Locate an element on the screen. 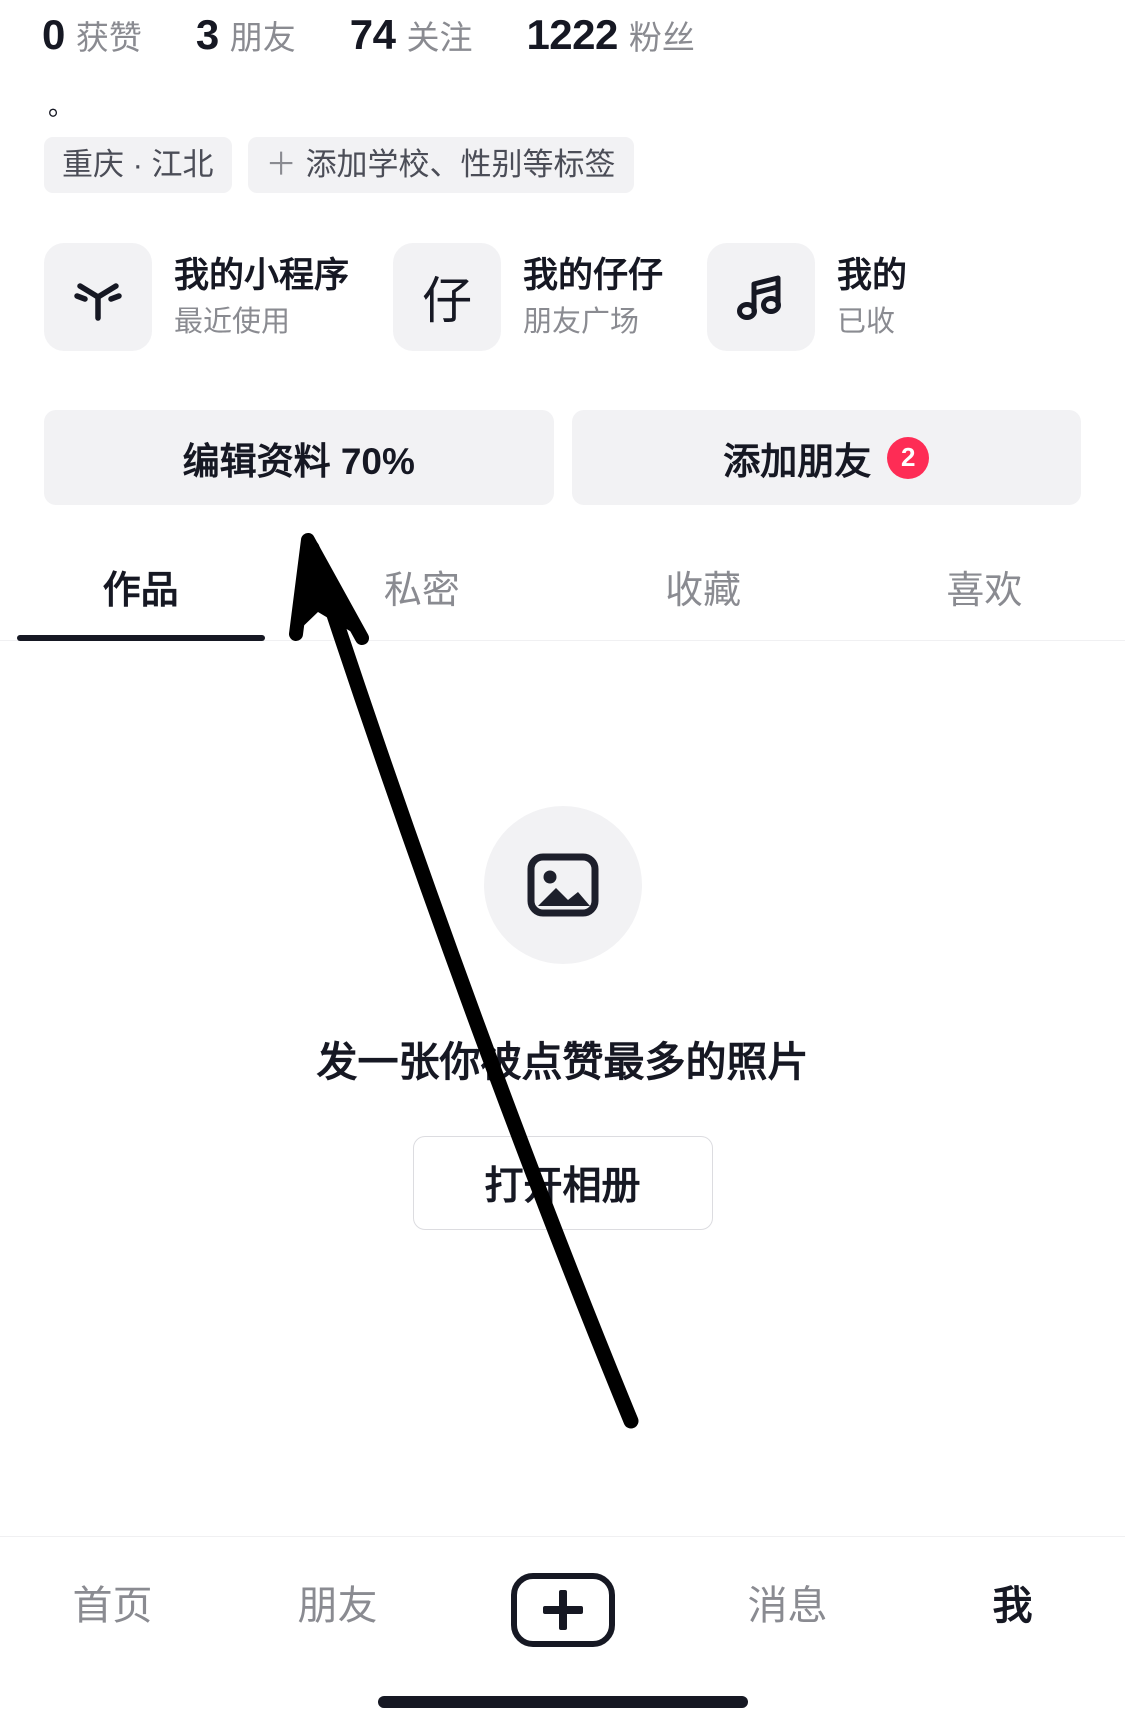 The image size is (1125, 1734). image-placeholder-icon is located at coordinates (562, 885).